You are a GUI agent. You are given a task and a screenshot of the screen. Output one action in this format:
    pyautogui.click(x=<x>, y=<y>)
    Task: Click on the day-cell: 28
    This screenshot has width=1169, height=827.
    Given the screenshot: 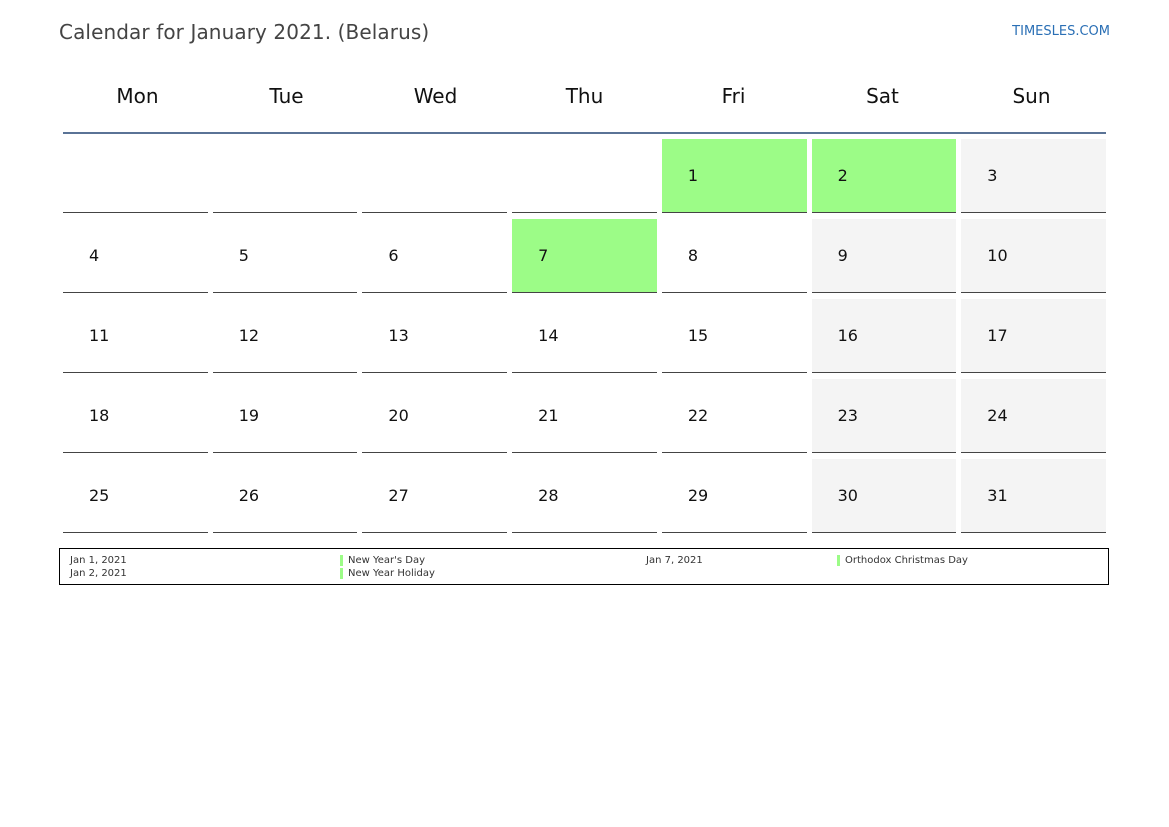 What is the action you would take?
    pyautogui.click(x=584, y=496)
    